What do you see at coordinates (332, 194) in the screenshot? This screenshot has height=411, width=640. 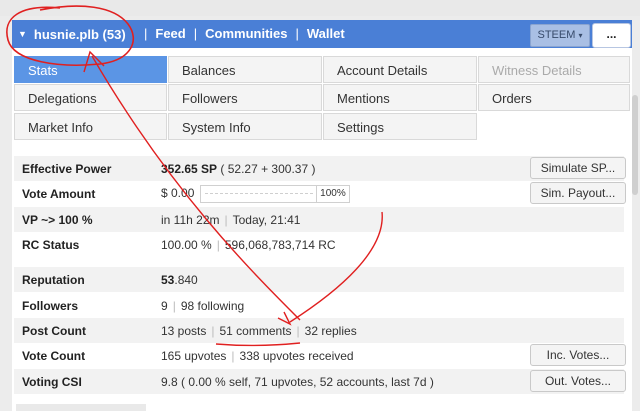 I see `slider-percent: 100%` at bounding box center [332, 194].